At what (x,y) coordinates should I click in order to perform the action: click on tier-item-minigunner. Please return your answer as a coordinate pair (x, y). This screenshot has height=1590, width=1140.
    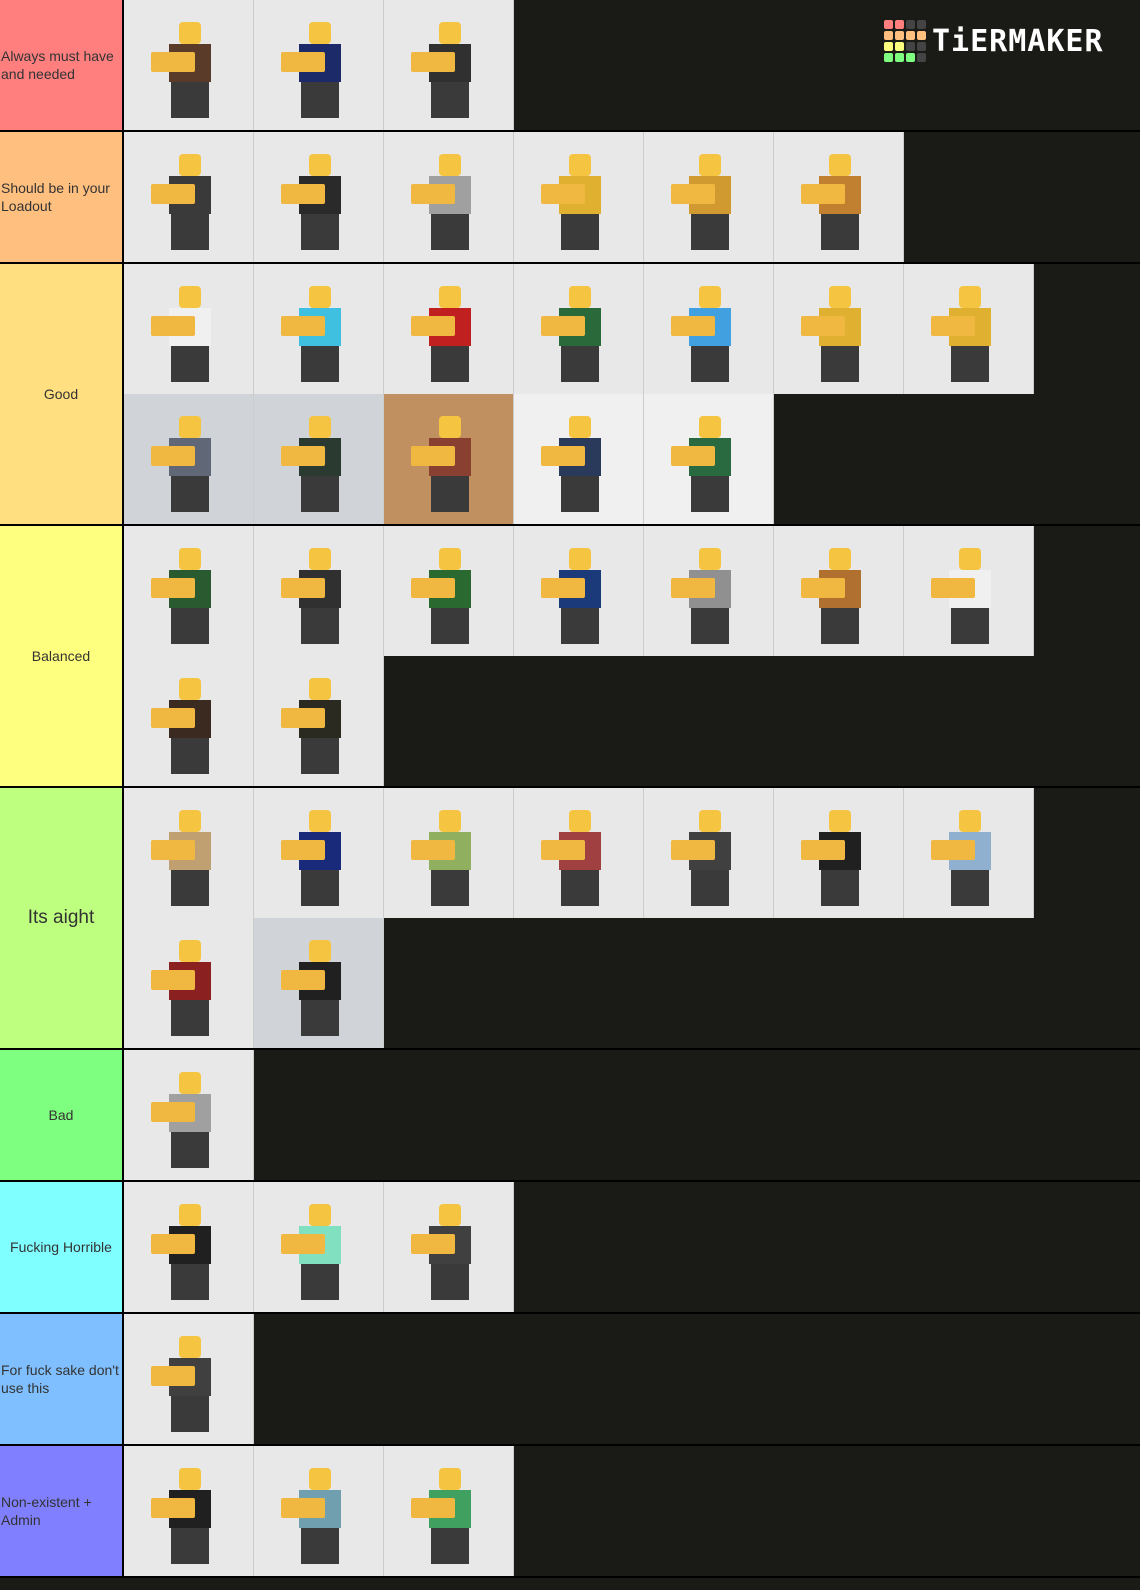
    Looking at the image, I should click on (449, 329).